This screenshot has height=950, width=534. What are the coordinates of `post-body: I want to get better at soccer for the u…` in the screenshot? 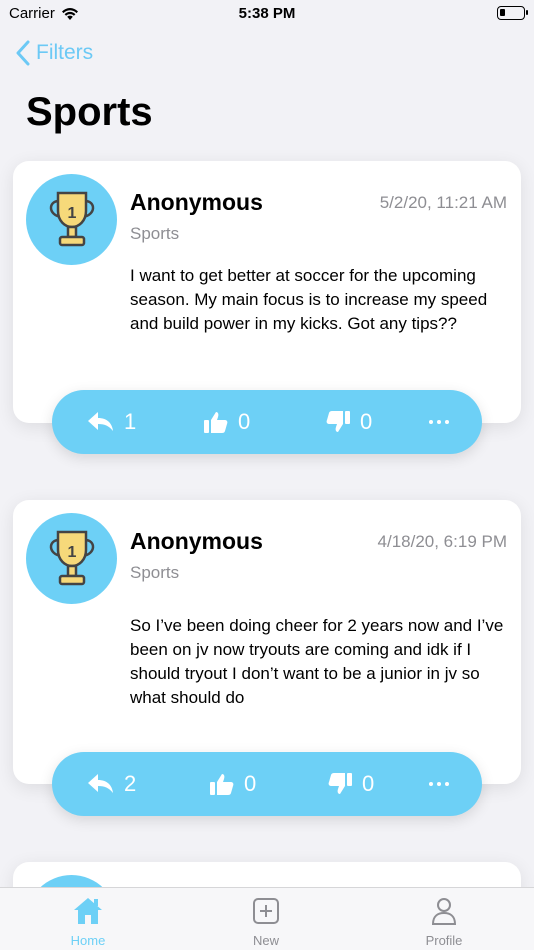 It's located at (309, 299).